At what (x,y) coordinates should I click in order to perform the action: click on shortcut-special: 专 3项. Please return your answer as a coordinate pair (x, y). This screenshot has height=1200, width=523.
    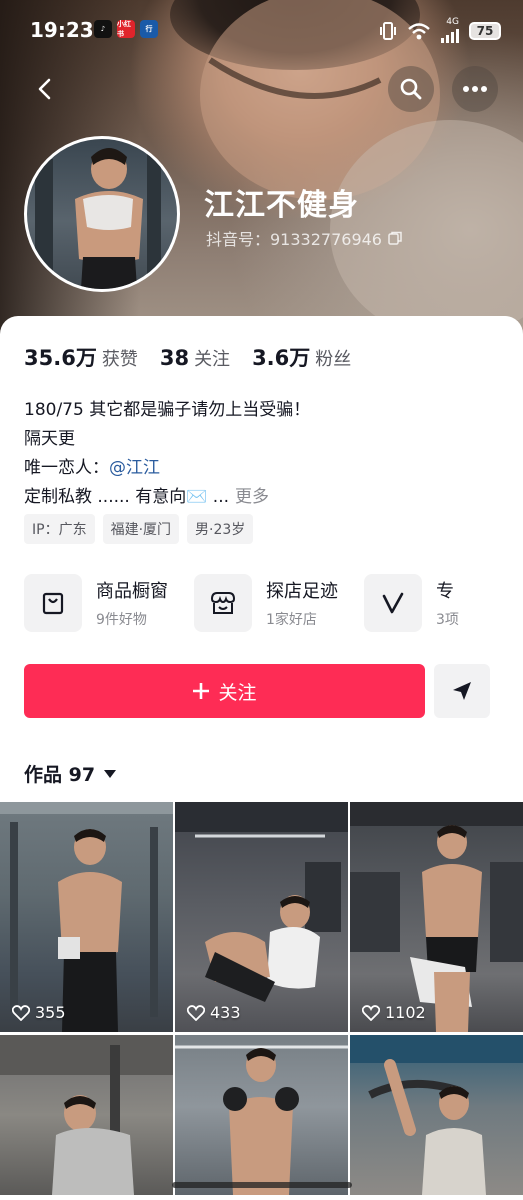
    Looking at the image, I should click on (411, 603).